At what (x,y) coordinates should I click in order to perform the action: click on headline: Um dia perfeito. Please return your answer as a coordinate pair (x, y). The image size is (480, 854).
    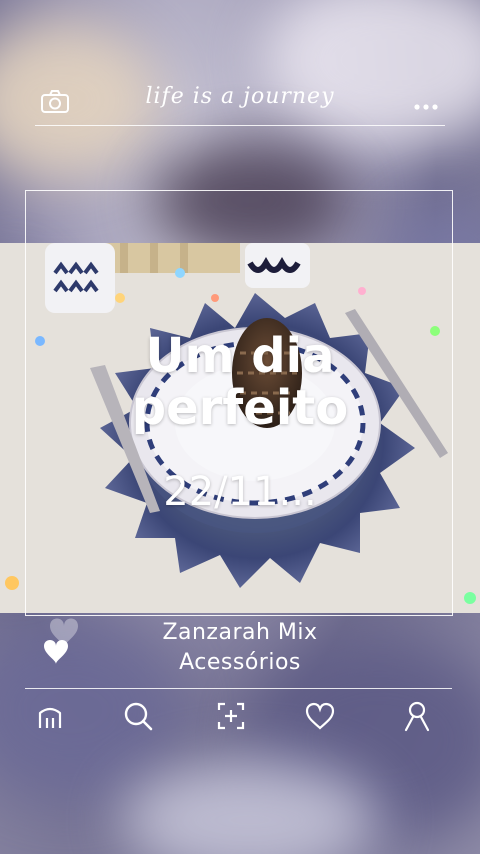
    Looking at the image, I should click on (240, 382).